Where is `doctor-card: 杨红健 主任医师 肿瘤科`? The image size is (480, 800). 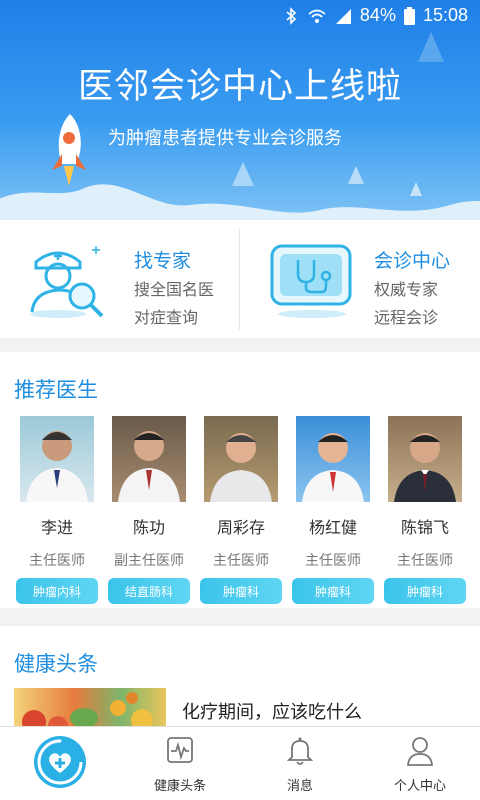
doctor-card: 杨红健 主任医师 肿瘤科 is located at coordinates (333, 510).